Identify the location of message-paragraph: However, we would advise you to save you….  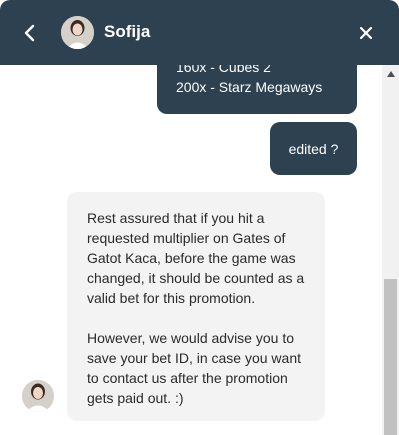
(194, 368).